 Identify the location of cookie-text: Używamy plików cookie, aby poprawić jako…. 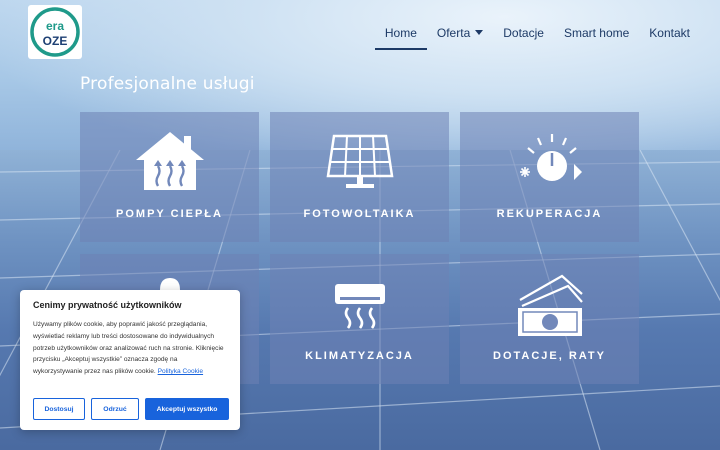
(130, 348).